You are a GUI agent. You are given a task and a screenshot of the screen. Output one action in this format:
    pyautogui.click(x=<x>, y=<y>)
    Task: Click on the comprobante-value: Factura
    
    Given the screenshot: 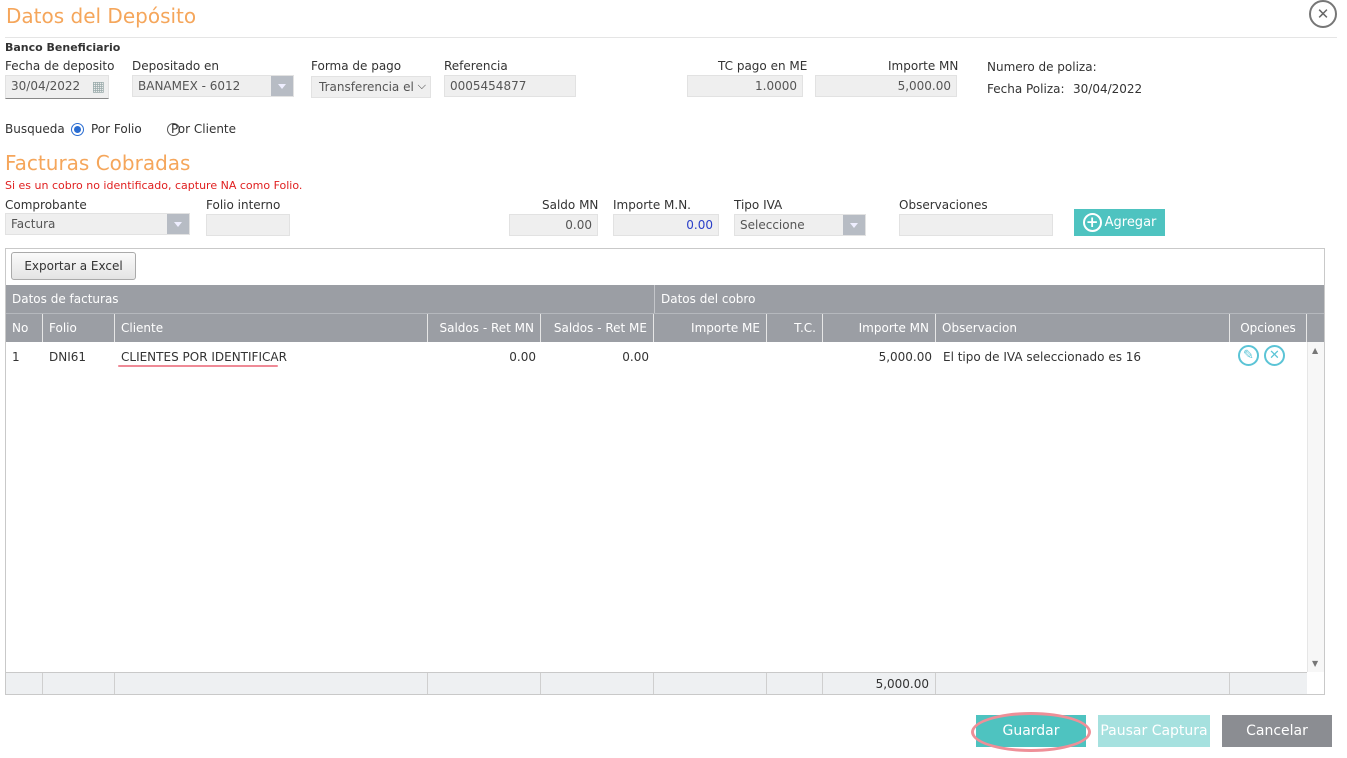 What is the action you would take?
    pyautogui.click(x=33, y=224)
    